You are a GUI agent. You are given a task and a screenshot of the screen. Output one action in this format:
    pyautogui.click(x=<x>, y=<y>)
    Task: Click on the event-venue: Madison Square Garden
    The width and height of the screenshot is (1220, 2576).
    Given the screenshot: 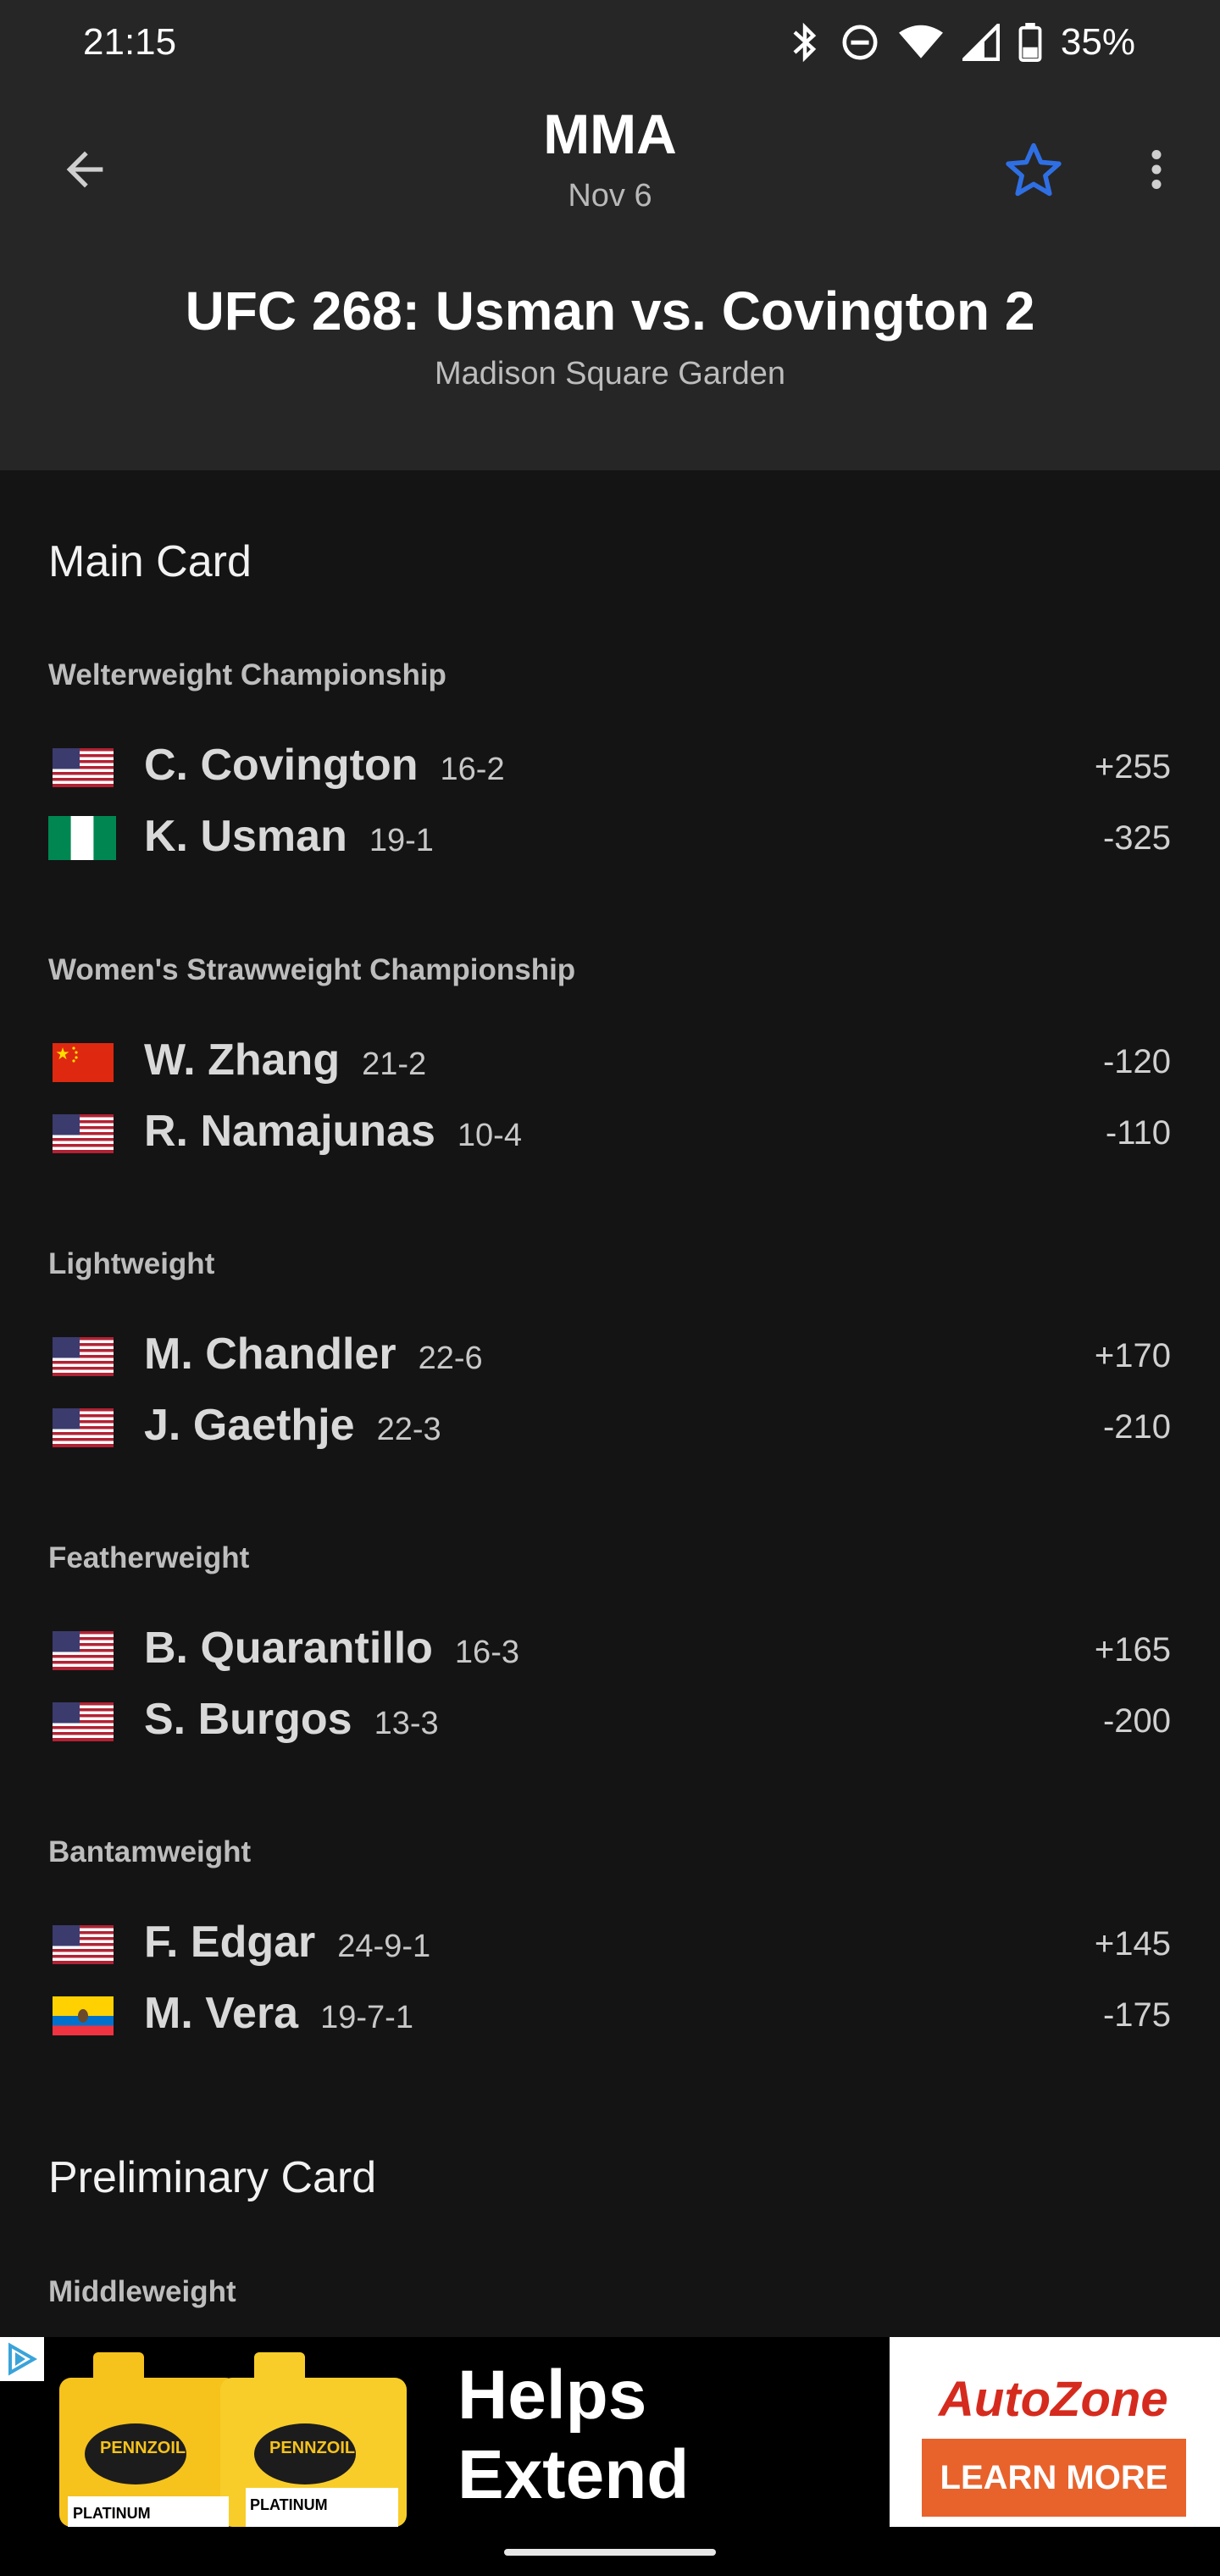 What is the action you would take?
    pyautogui.click(x=610, y=373)
    